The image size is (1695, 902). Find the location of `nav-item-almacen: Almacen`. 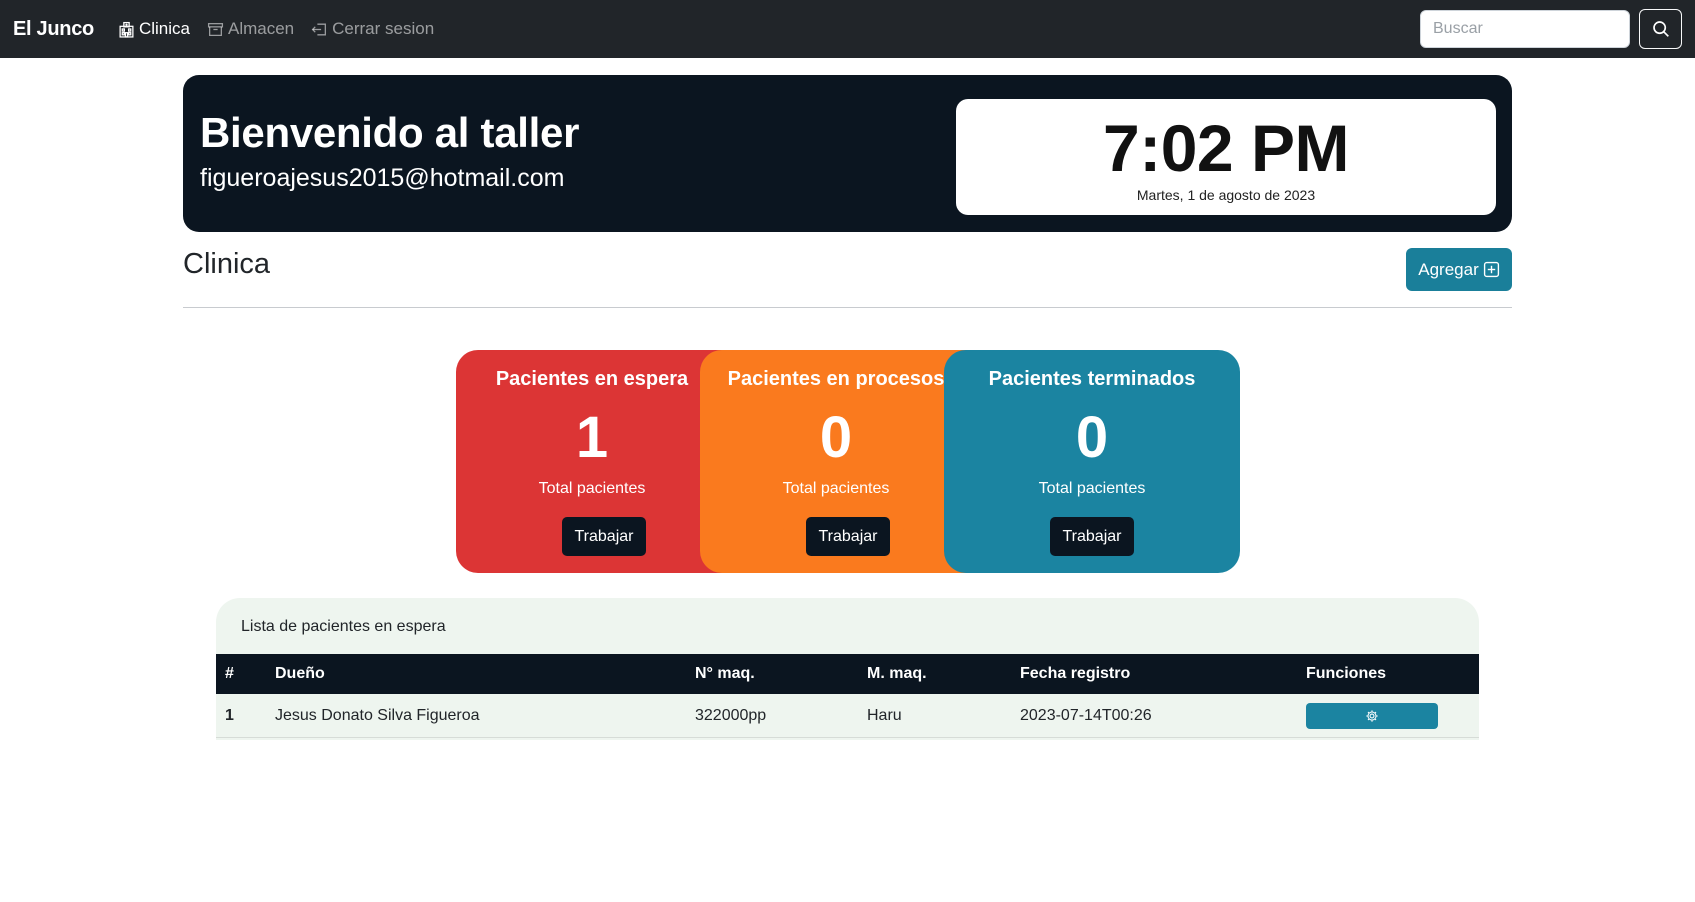

nav-item-almacen: Almacen is located at coordinates (250, 29).